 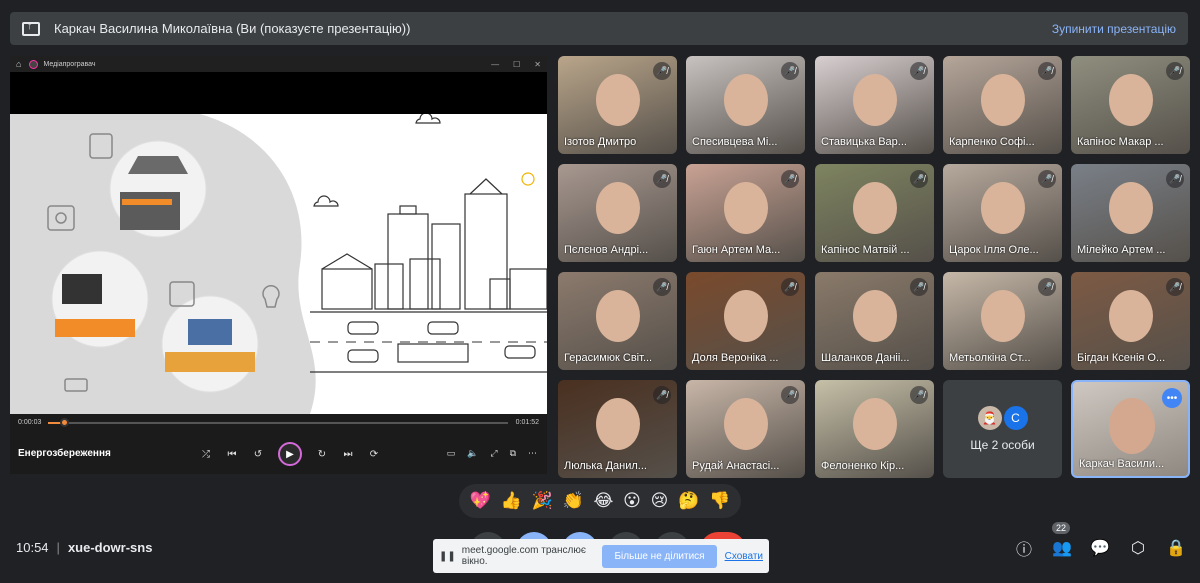 I want to click on player-titlebar: ⌂ Медіапрогравач — ☐ ✕, so click(x=278, y=64).